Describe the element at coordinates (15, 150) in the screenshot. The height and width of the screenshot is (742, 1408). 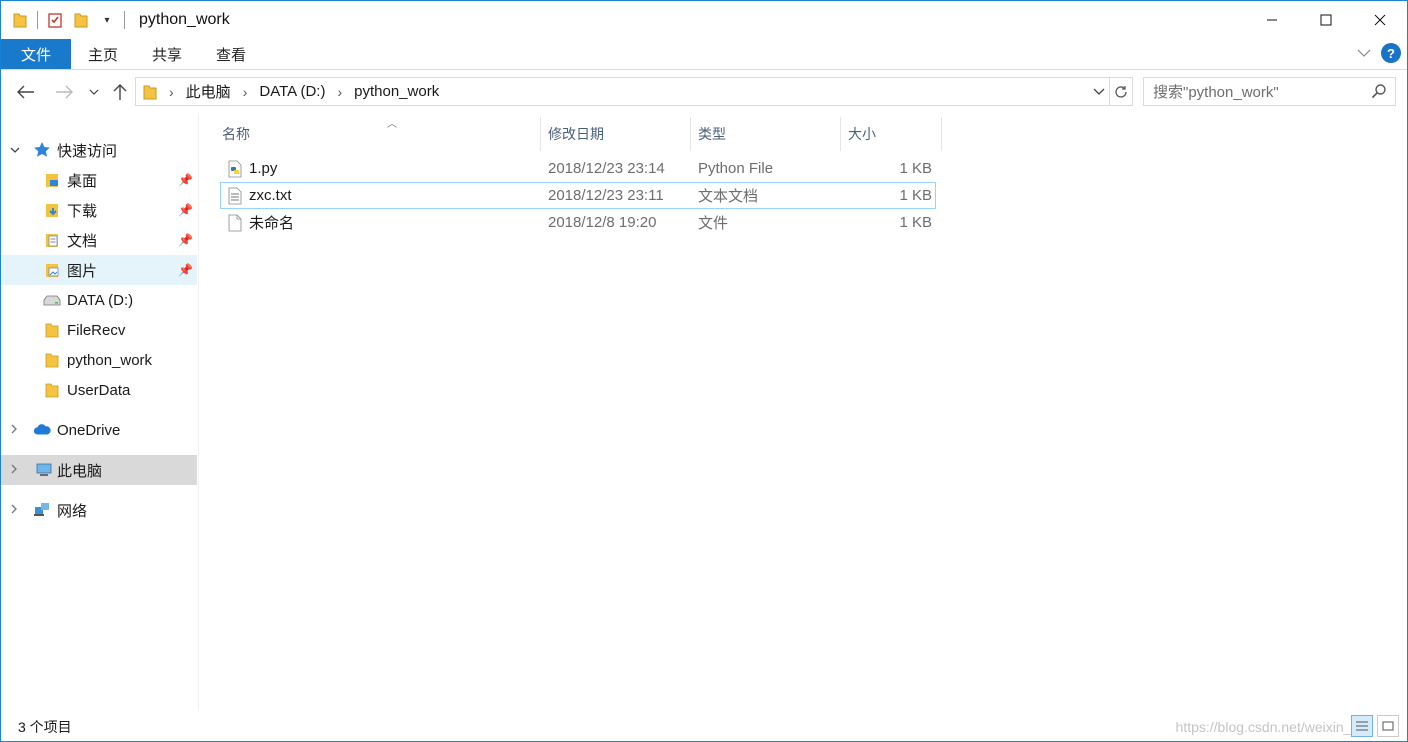
I see `chevron-down-icon` at that location.